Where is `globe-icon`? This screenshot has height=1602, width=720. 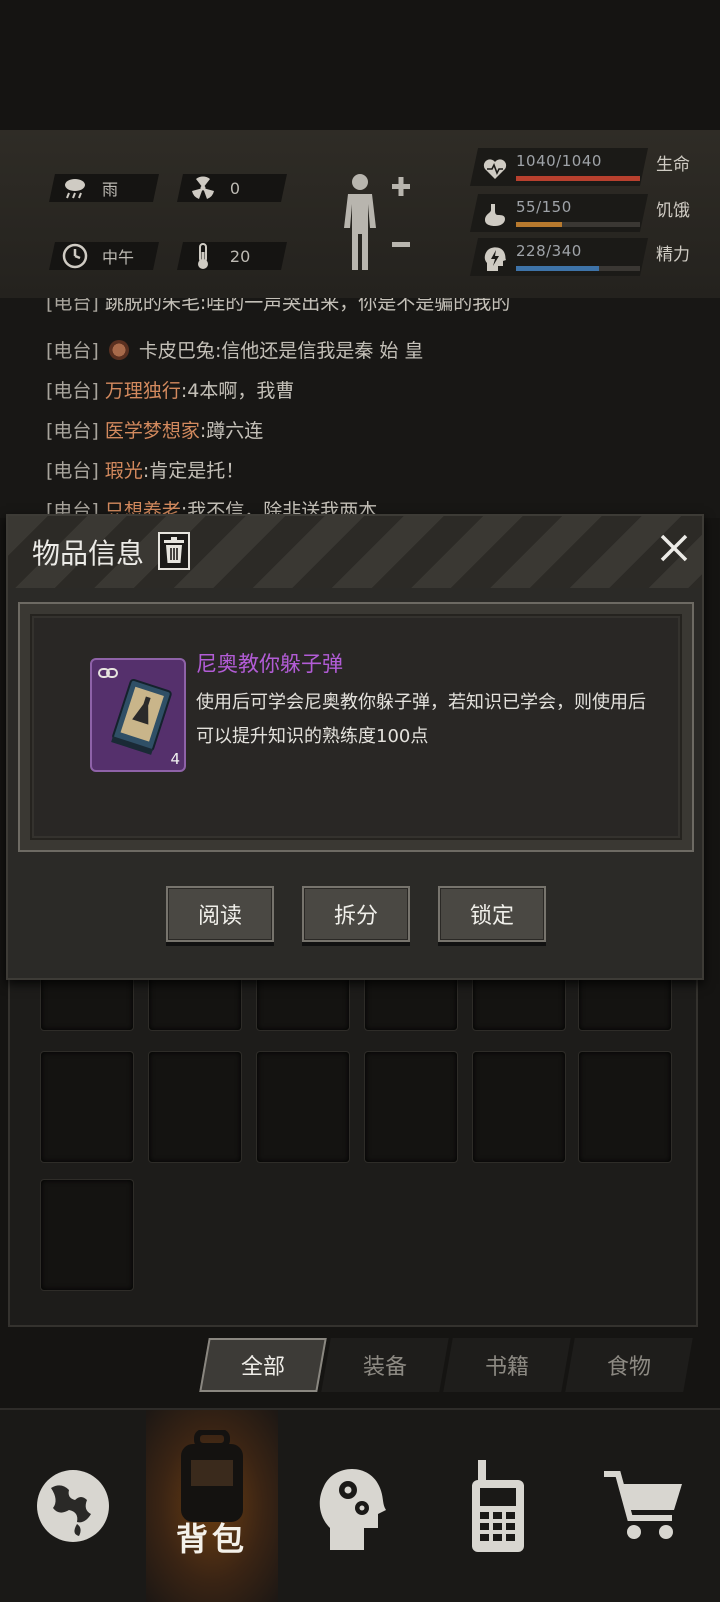 globe-icon is located at coordinates (73, 1506).